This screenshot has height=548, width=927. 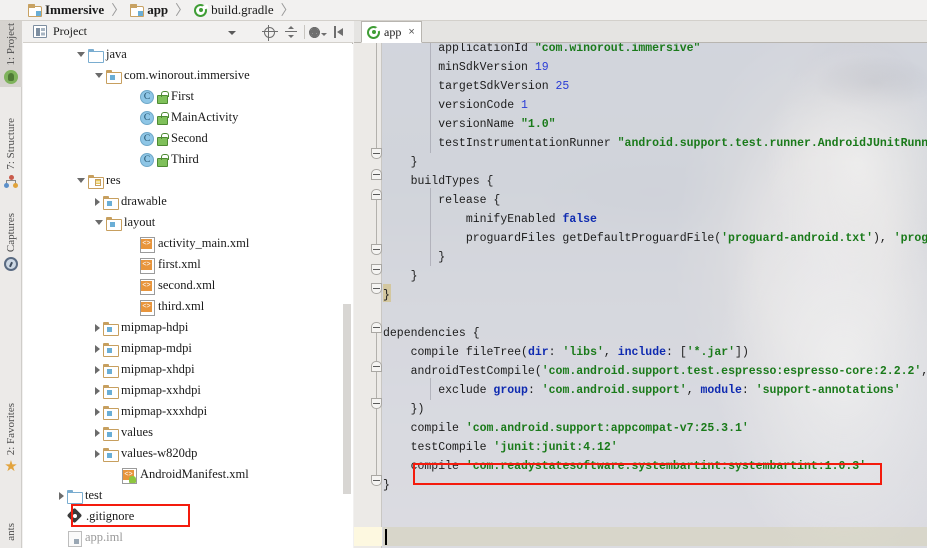 I want to click on tree-item-layout: layout, so click(x=188, y=222).